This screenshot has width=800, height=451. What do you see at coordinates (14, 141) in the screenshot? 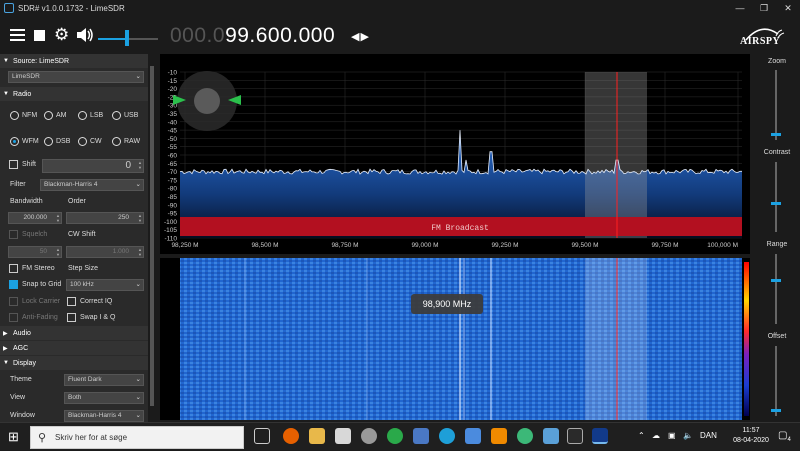
I see `mode-radio-wfm` at bounding box center [14, 141].